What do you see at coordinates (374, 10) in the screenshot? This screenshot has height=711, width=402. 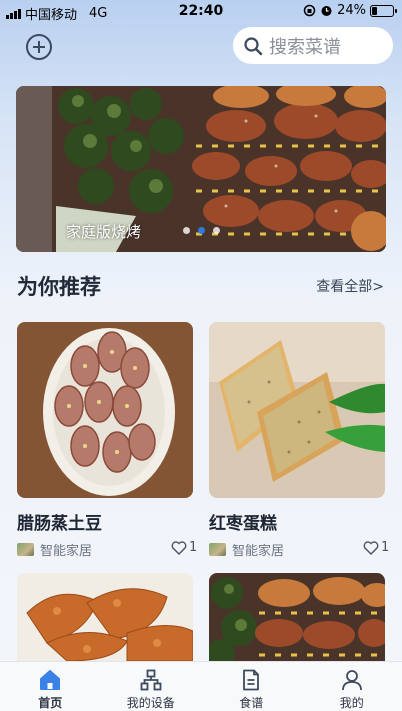 I see `battery-fill` at bounding box center [374, 10].